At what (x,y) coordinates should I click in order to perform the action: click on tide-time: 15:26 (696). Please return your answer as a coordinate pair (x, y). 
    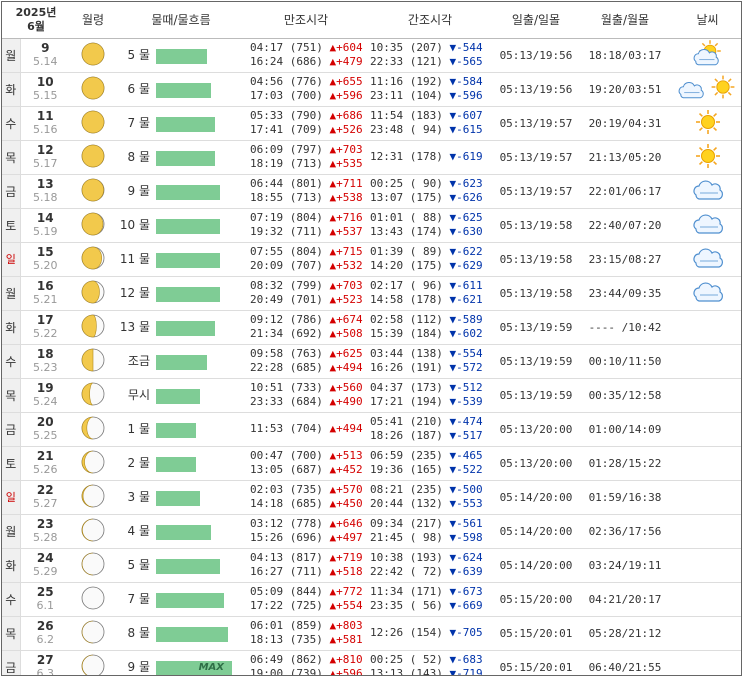
    Looking at the image, I should click on (290, 537).